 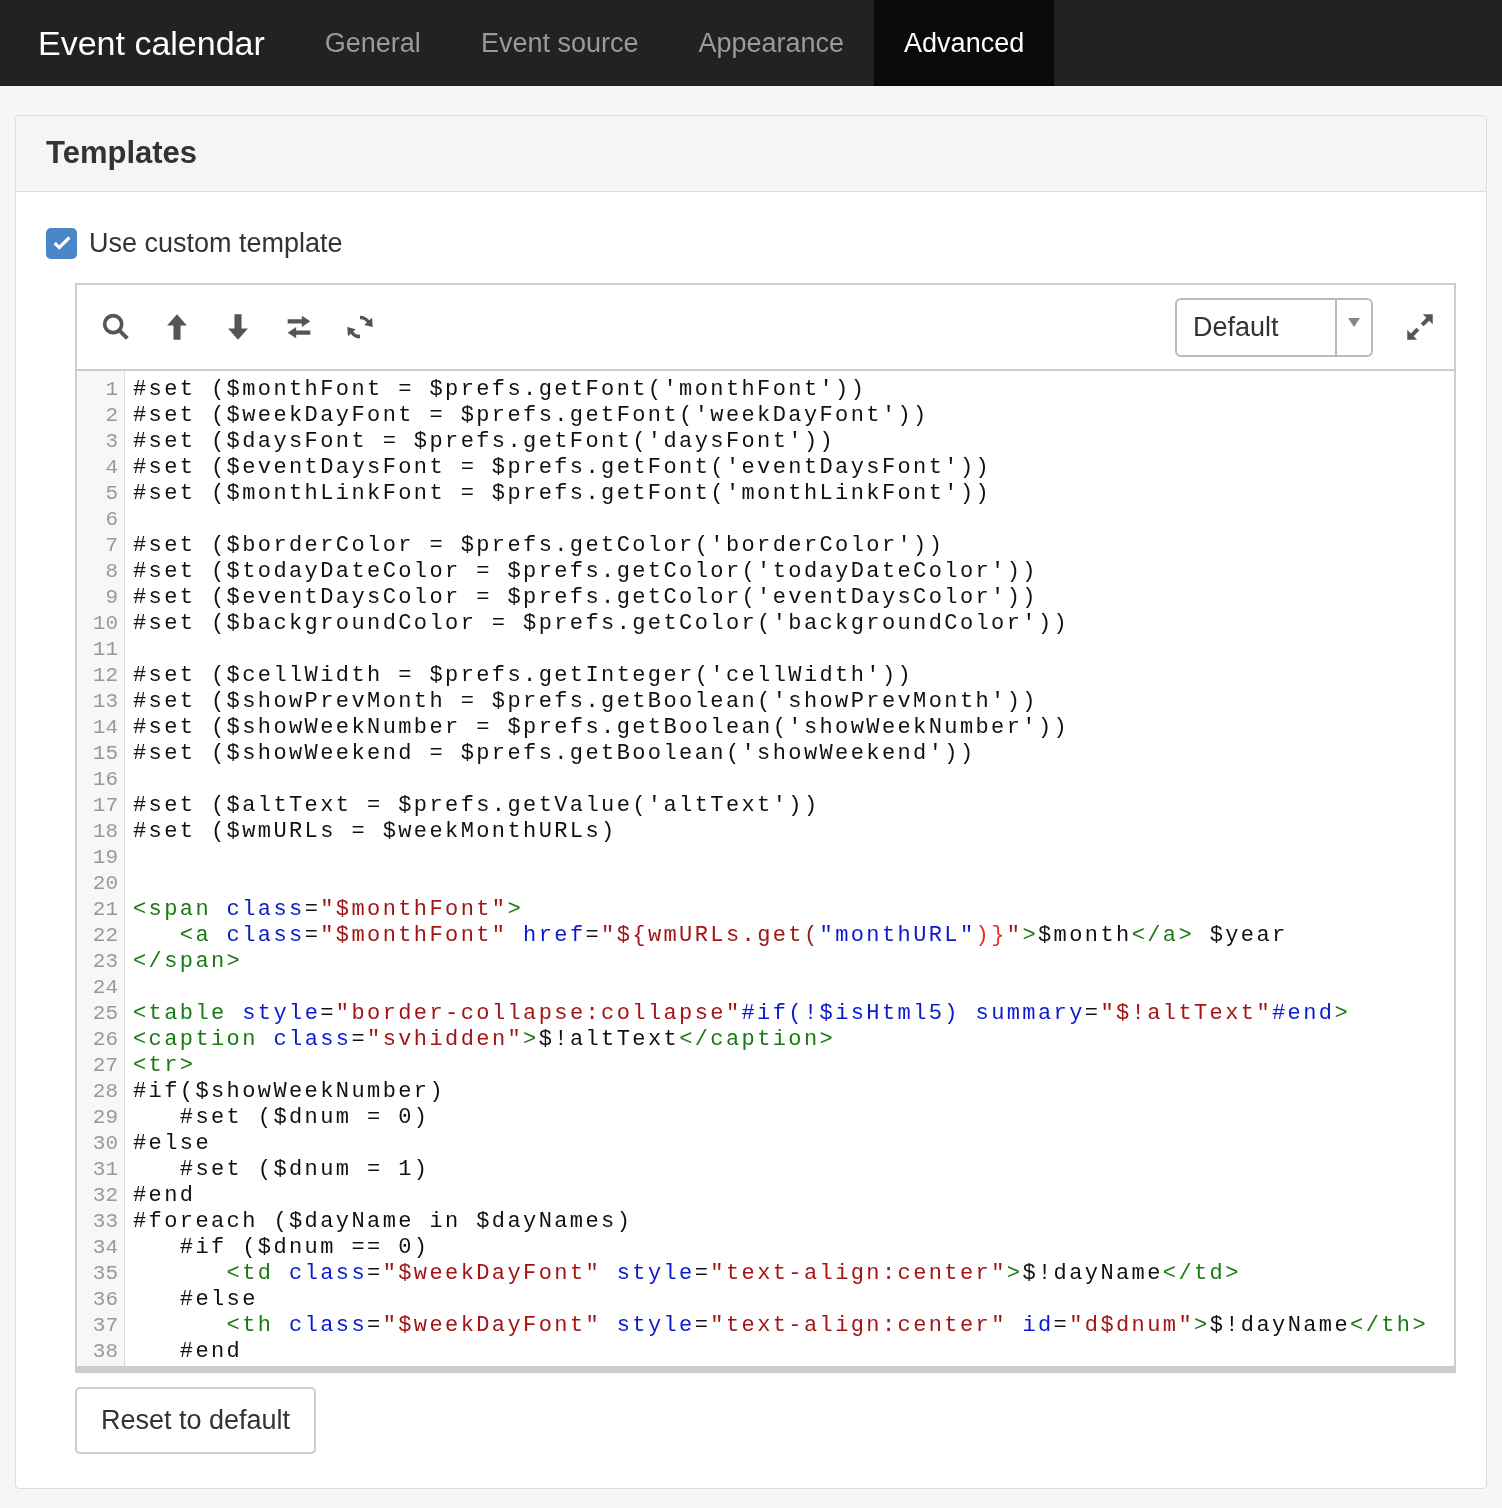 What do you see at coordinates (1354, 322) in the screenshot?
I see `caret-icon` at bounding box center [1354, 322].